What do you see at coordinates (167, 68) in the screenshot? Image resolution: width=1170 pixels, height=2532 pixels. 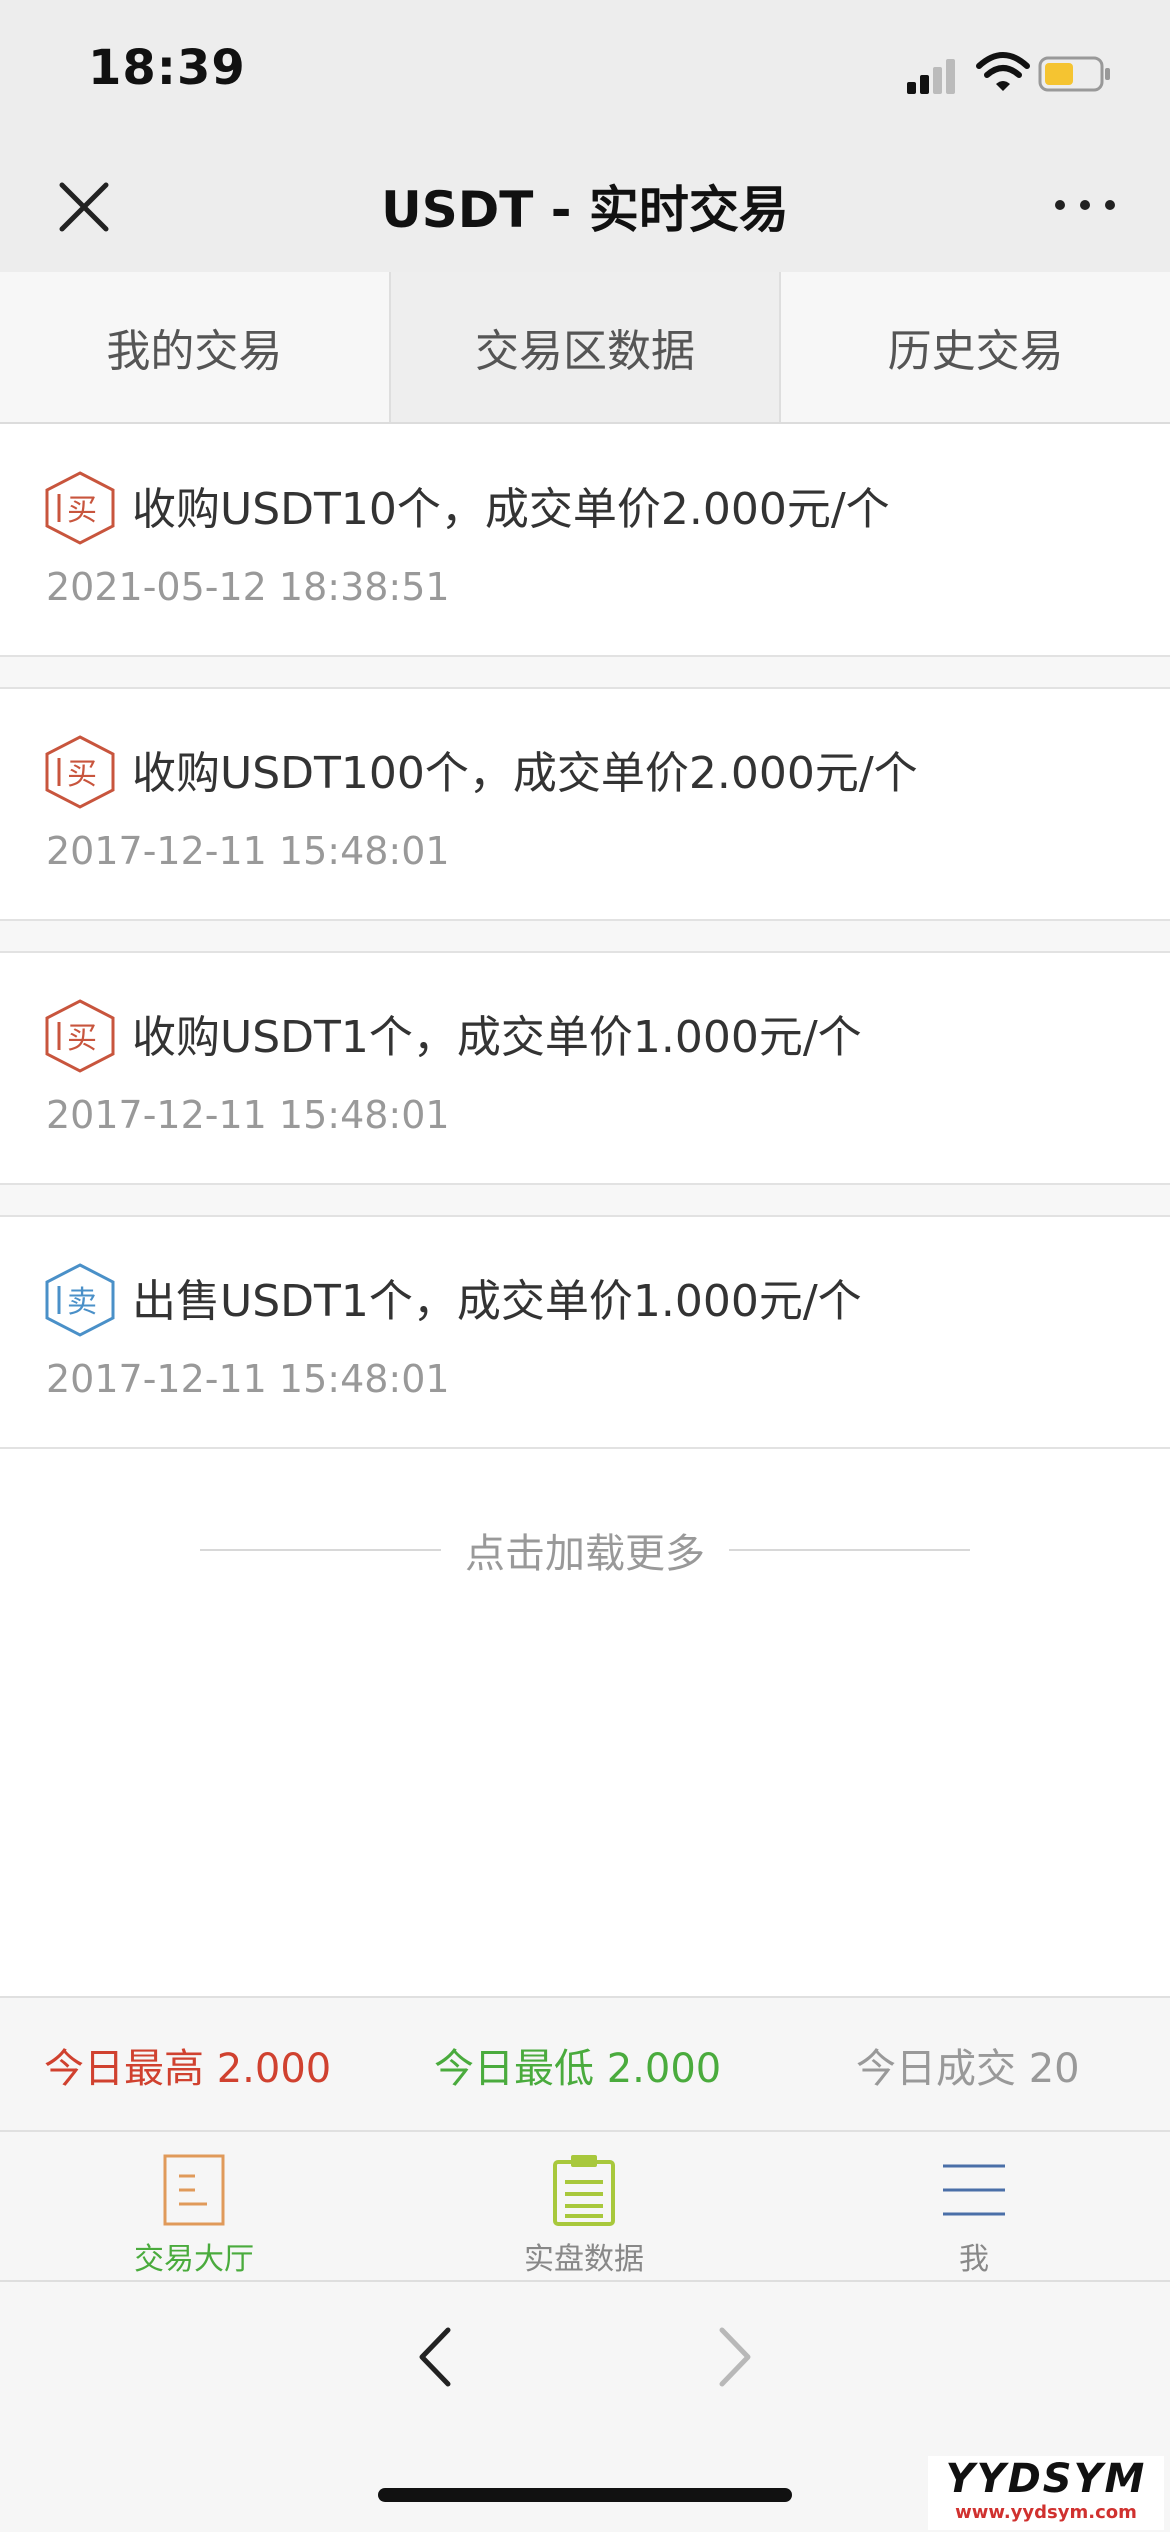 I see `status-time: 18:39` at bounding box center [167, 68].